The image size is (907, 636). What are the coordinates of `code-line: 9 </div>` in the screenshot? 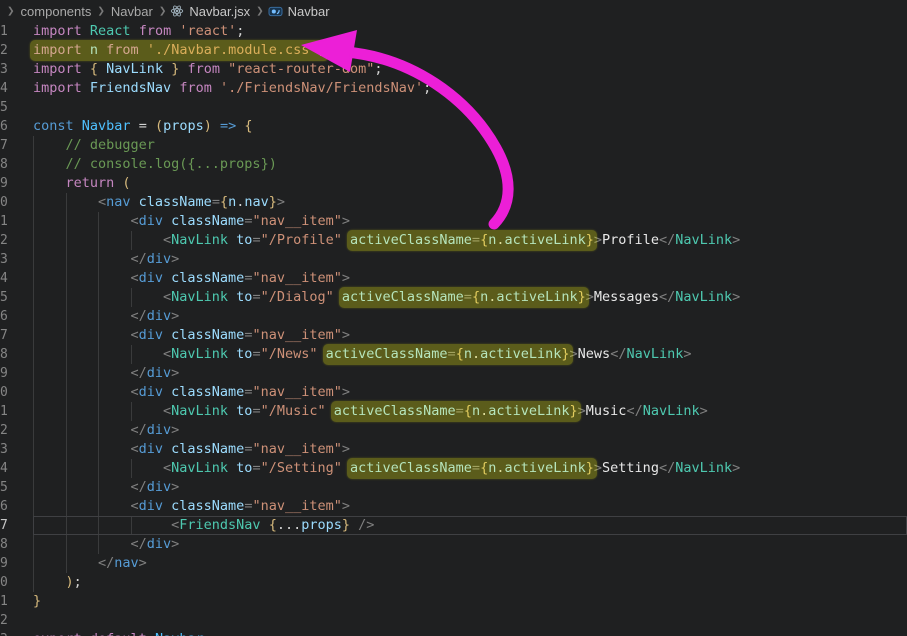 It's located at (453, 373).